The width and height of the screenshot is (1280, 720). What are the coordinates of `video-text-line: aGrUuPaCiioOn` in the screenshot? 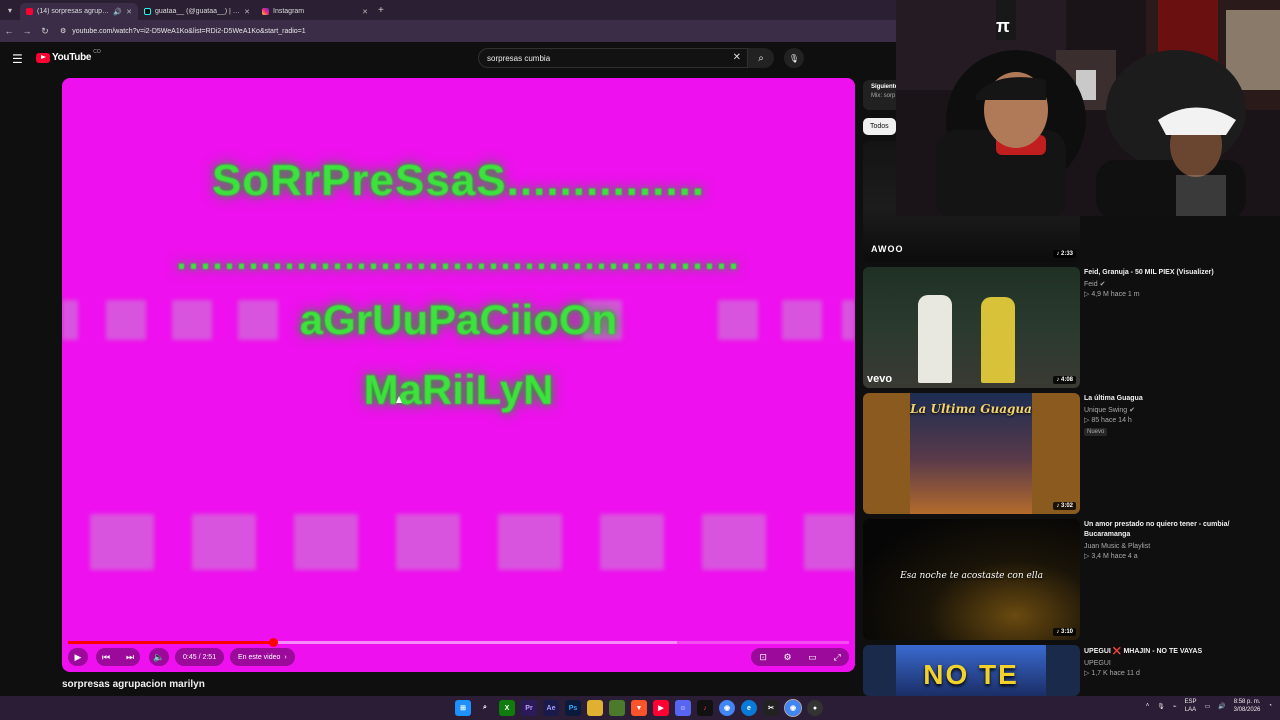 It's located at (458, 319).